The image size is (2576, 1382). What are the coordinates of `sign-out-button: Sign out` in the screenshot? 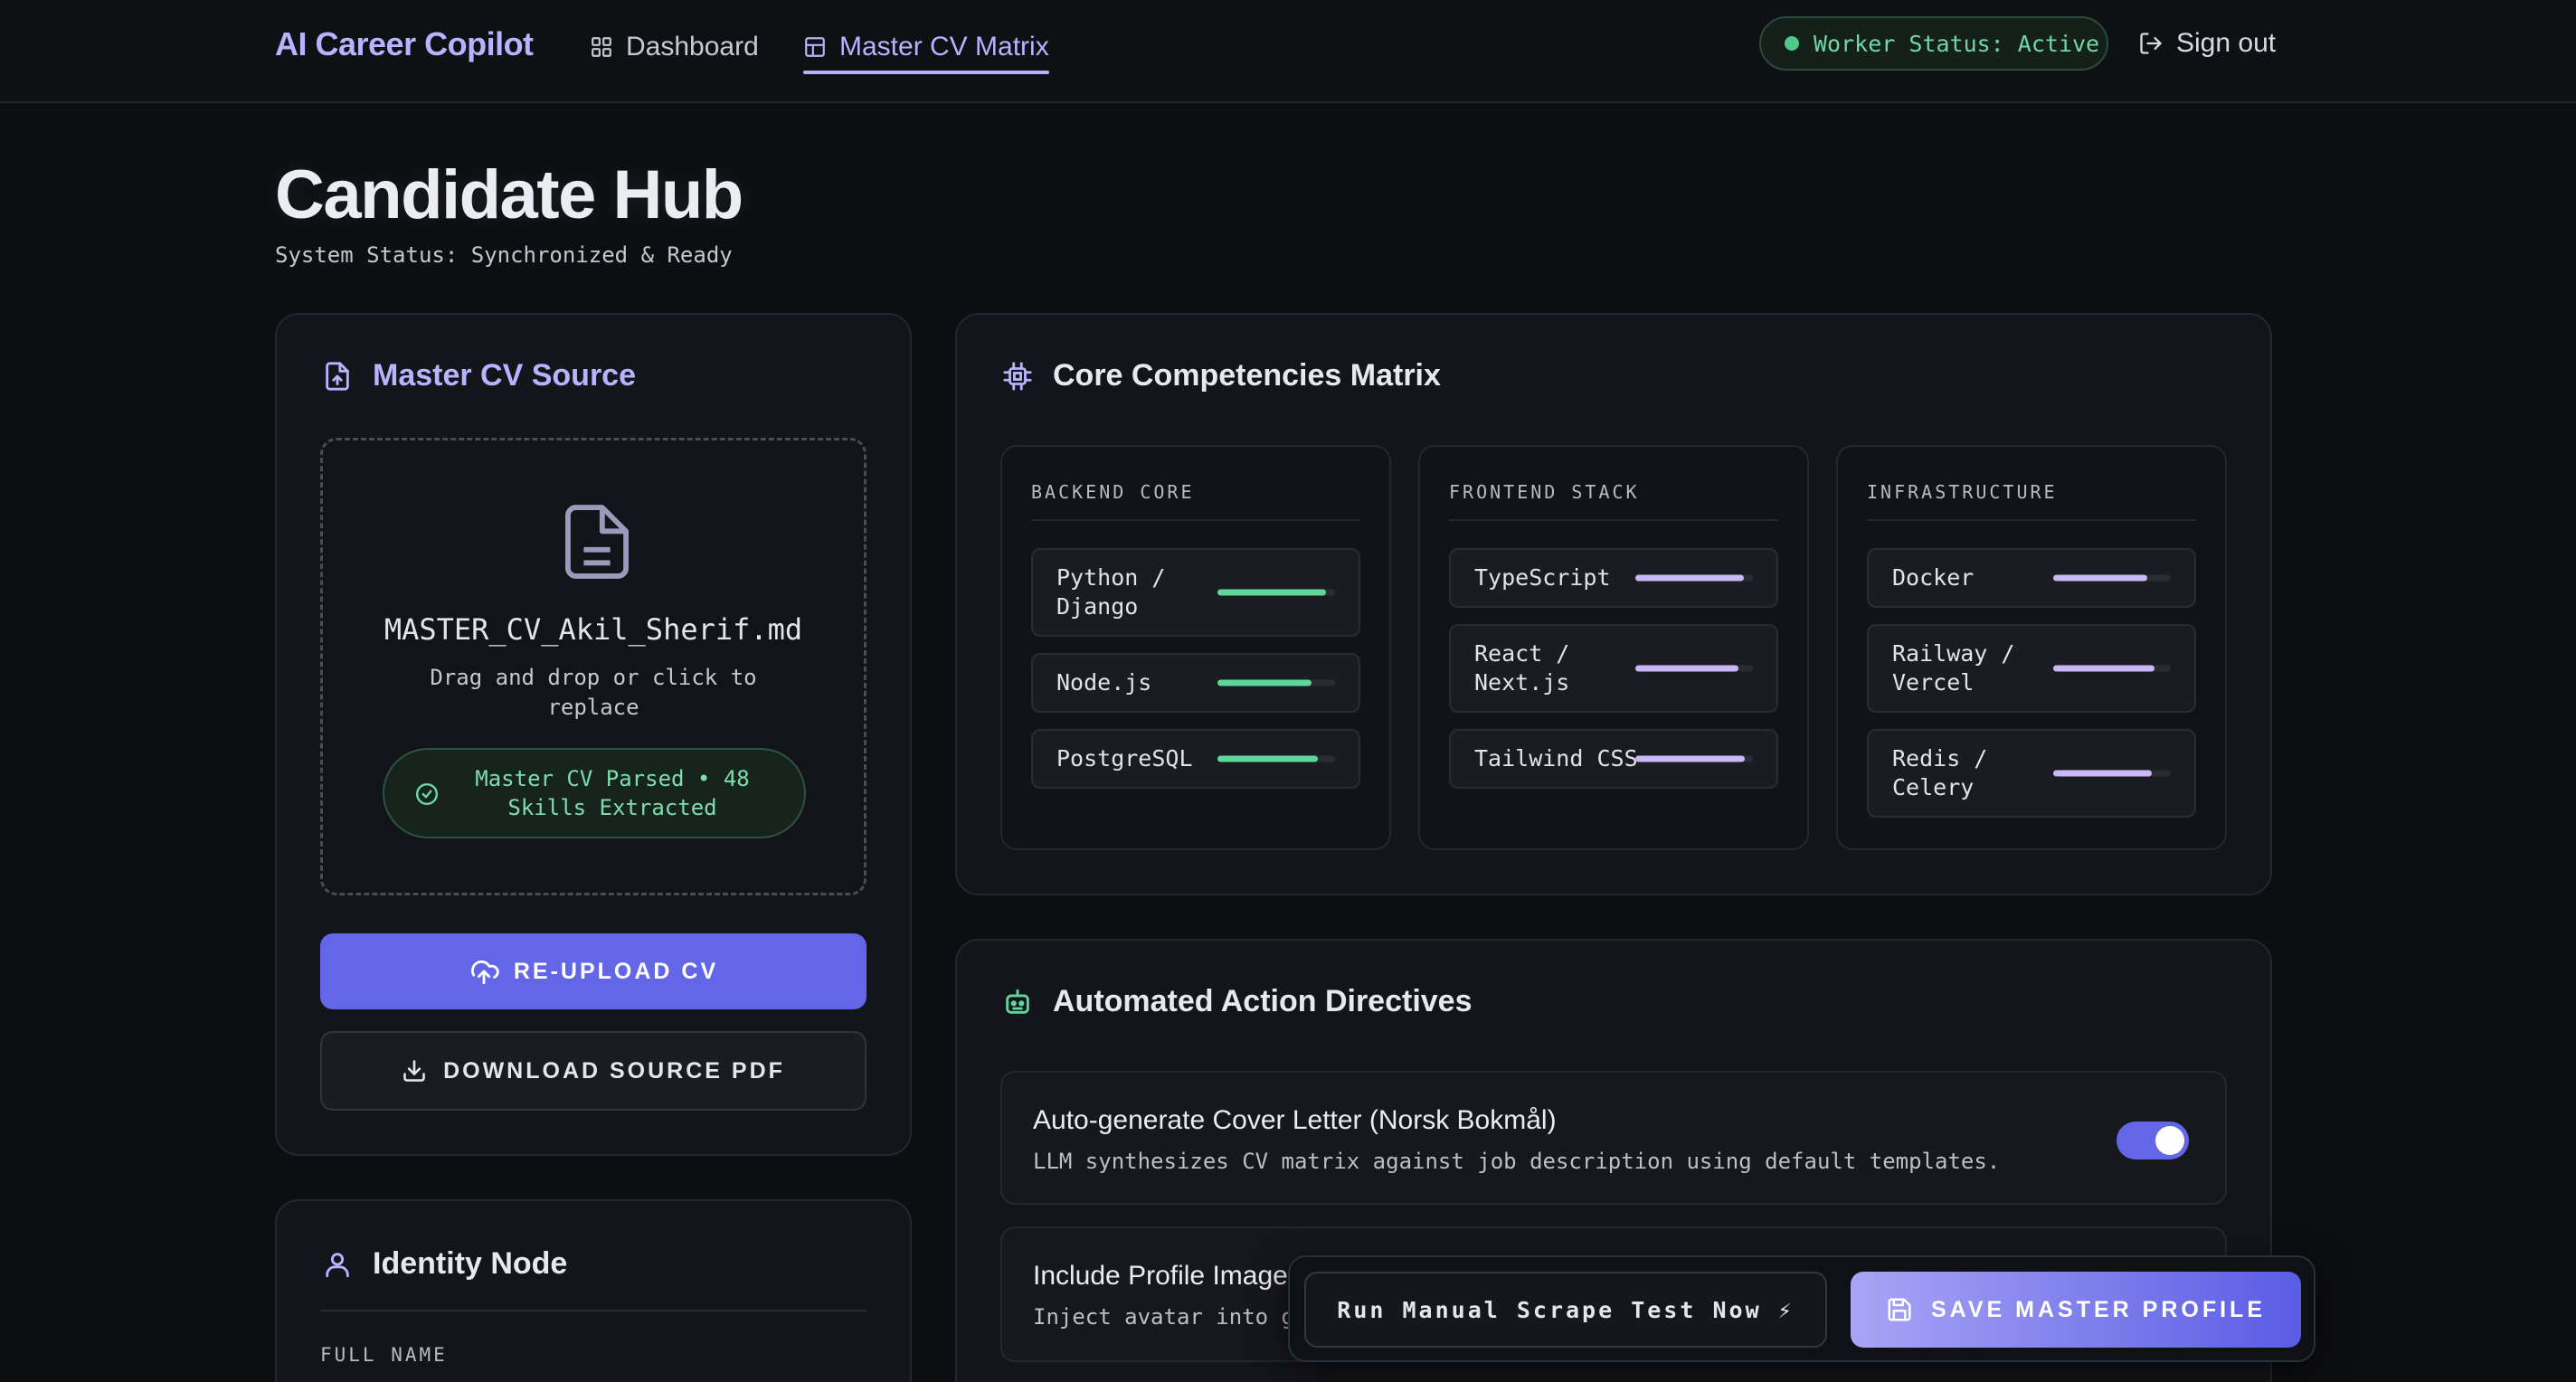 It's located at (2207, 43).